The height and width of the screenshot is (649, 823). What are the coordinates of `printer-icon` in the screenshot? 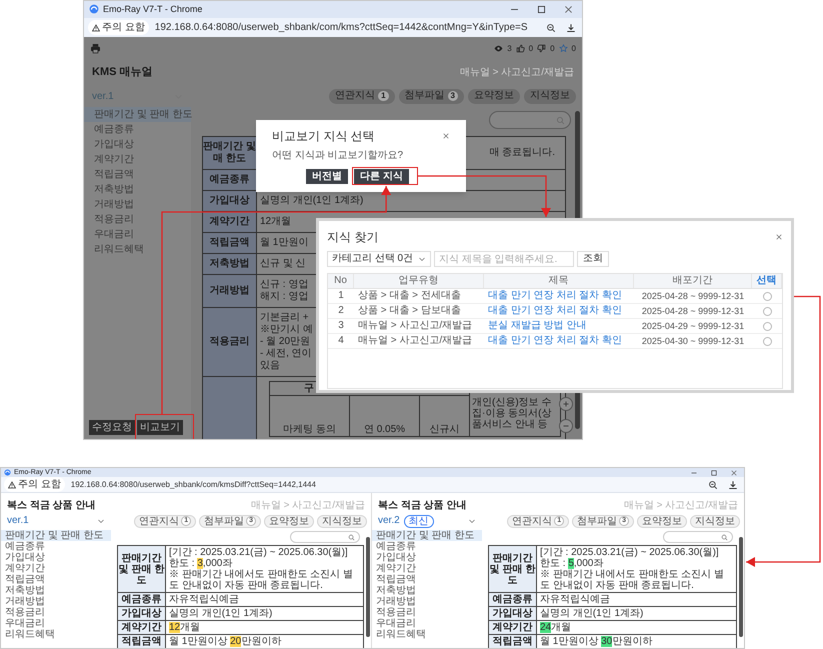 It's located at (95, 48).